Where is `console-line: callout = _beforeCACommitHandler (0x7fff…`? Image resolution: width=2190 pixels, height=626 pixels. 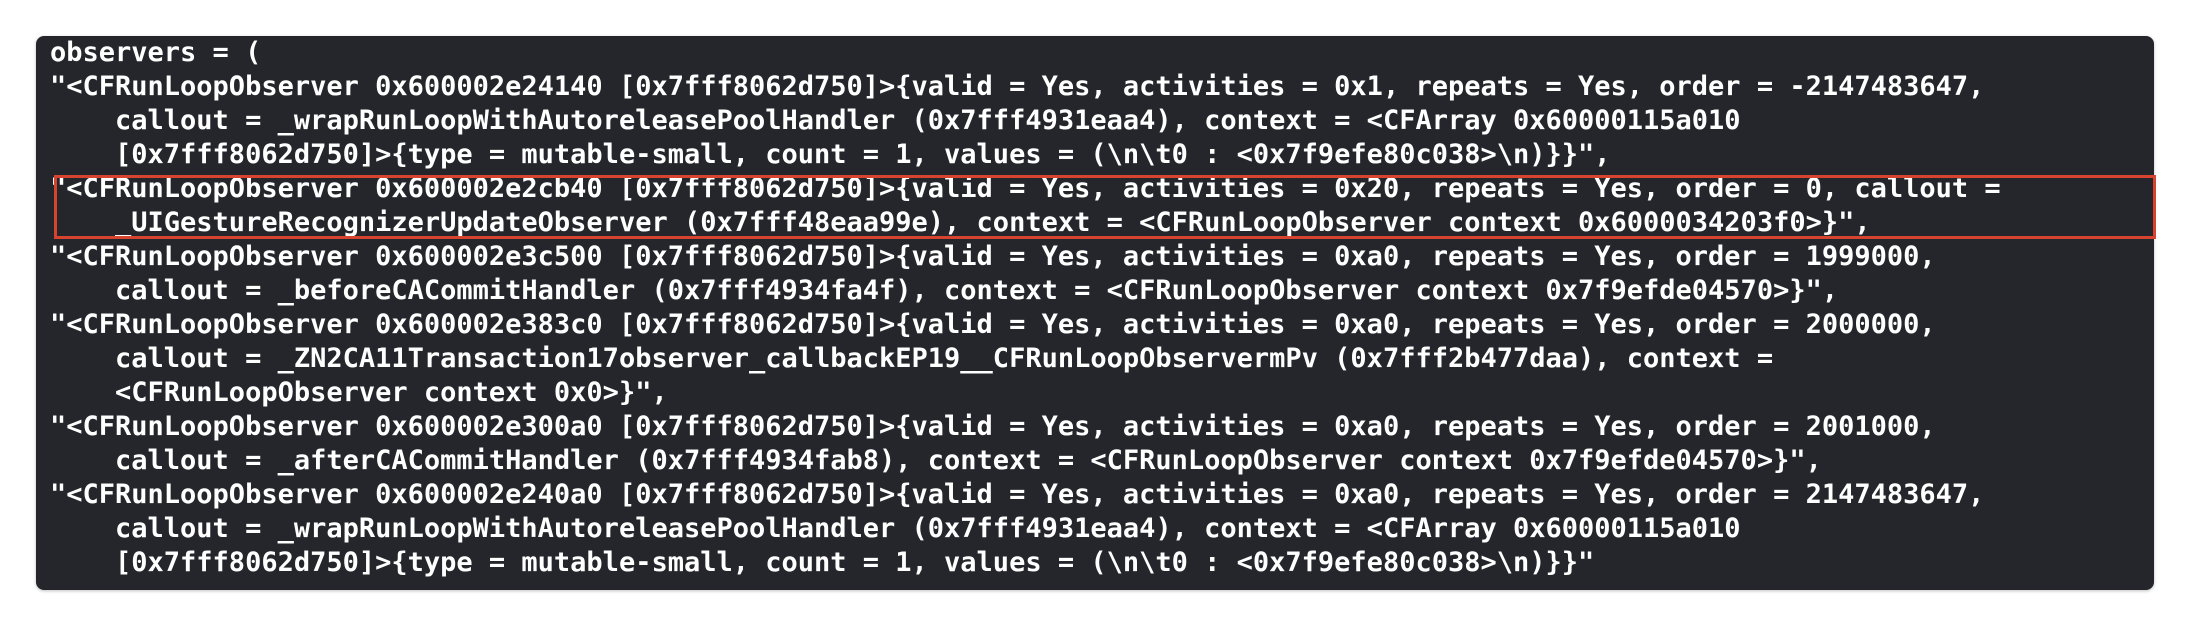 console-line: callout = _beforeCACommitHandler (0x7fff… is located at coordinates (944, 290).